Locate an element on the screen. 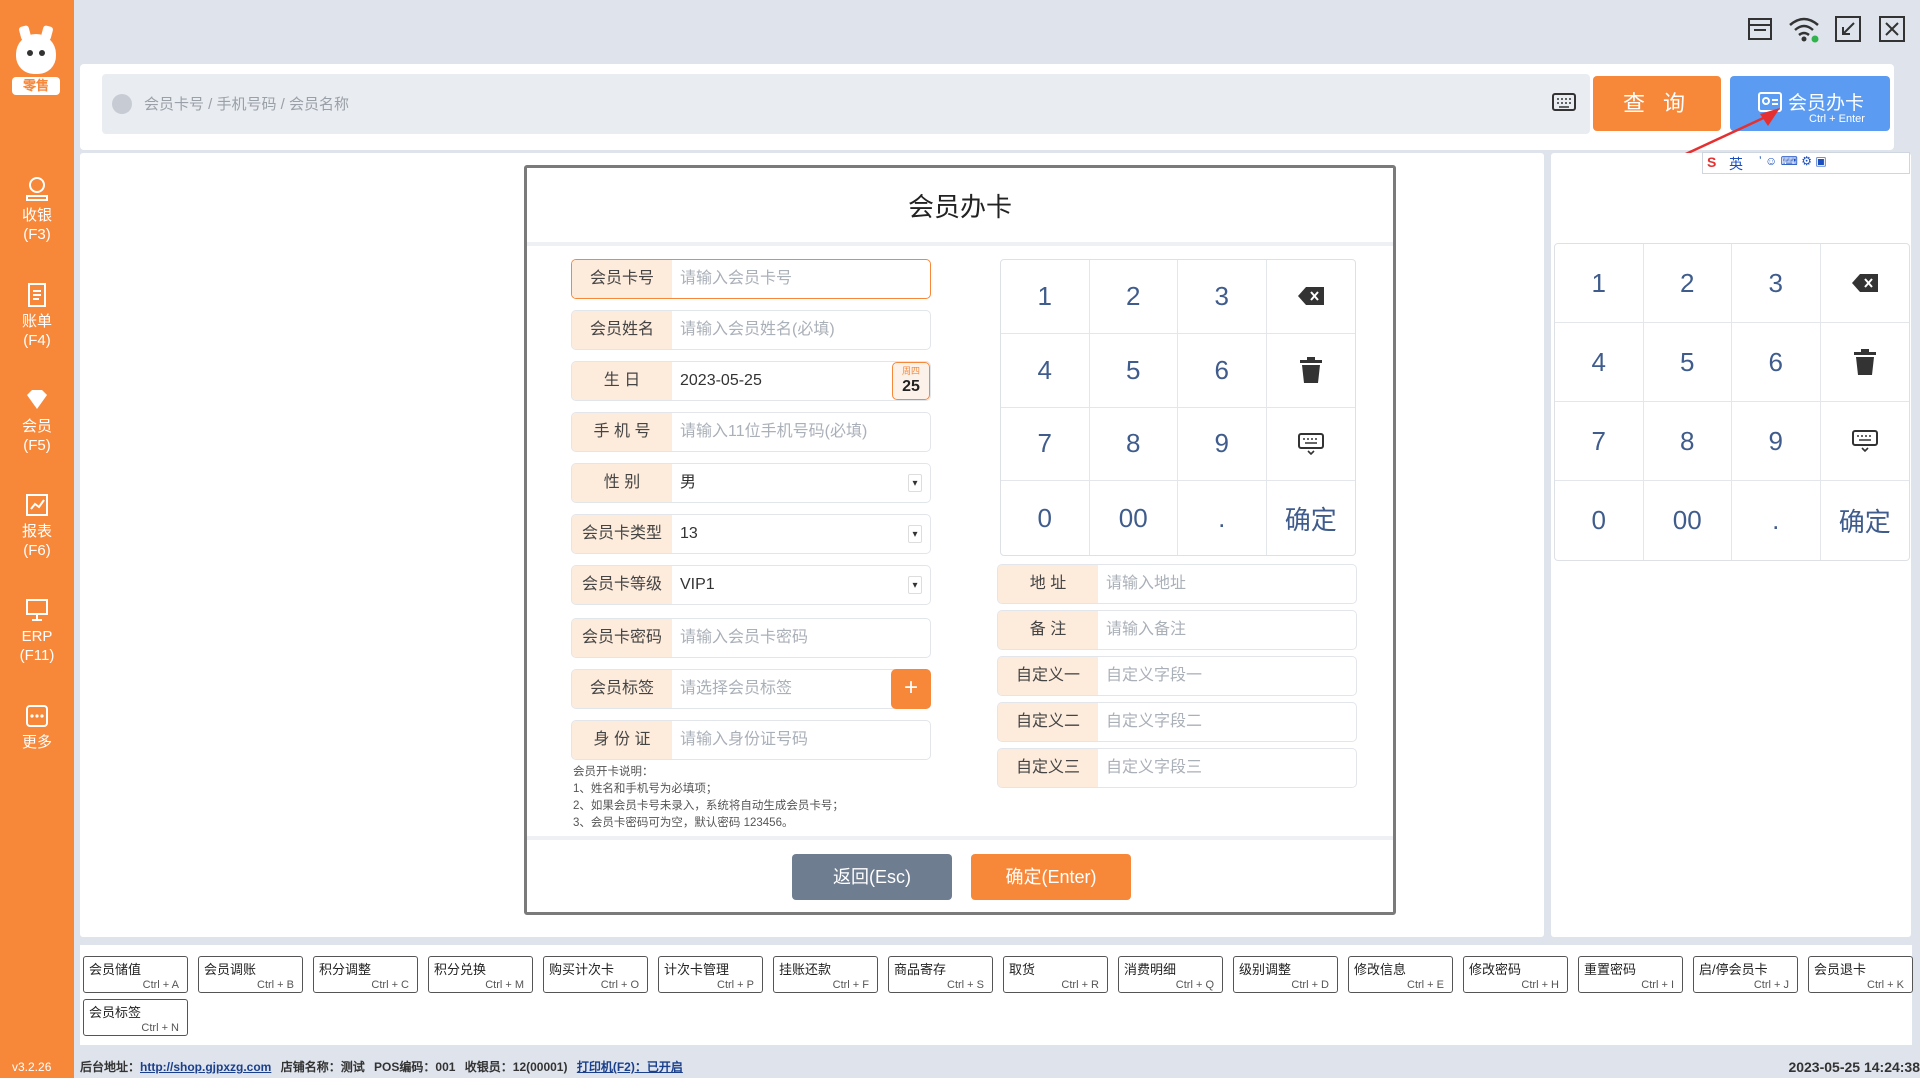 Image resolution: width=1920 pixels, height=1078 pixels. shortcut-button: 挂账还款 Ctrl + F is located at coordinates (825, 974).